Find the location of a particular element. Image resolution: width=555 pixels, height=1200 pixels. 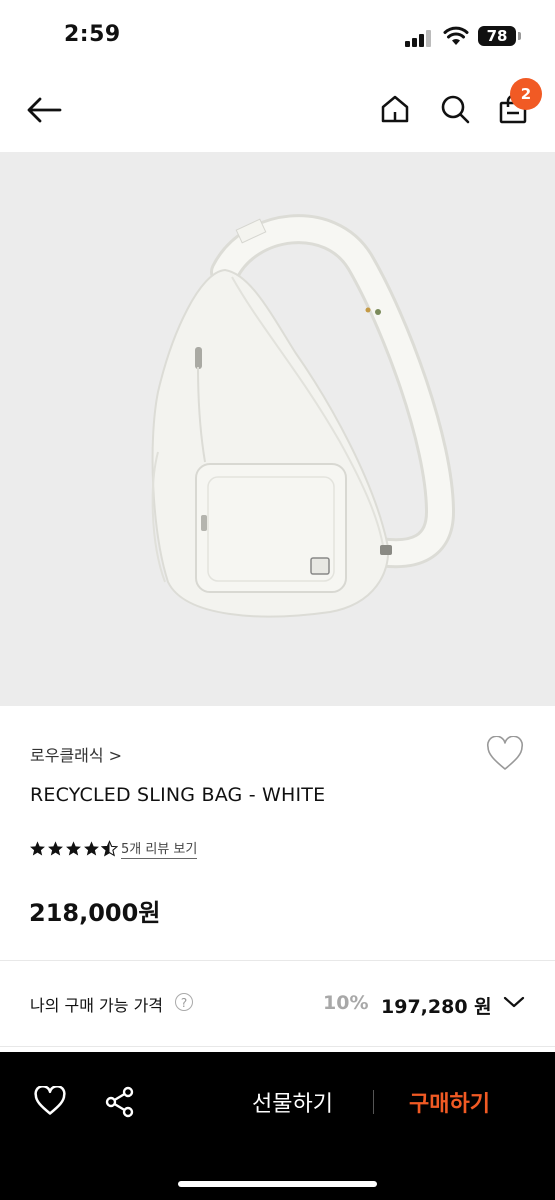

my-price-label: 나의 구매 가능 가격 is located at coordinates (97, 1005).